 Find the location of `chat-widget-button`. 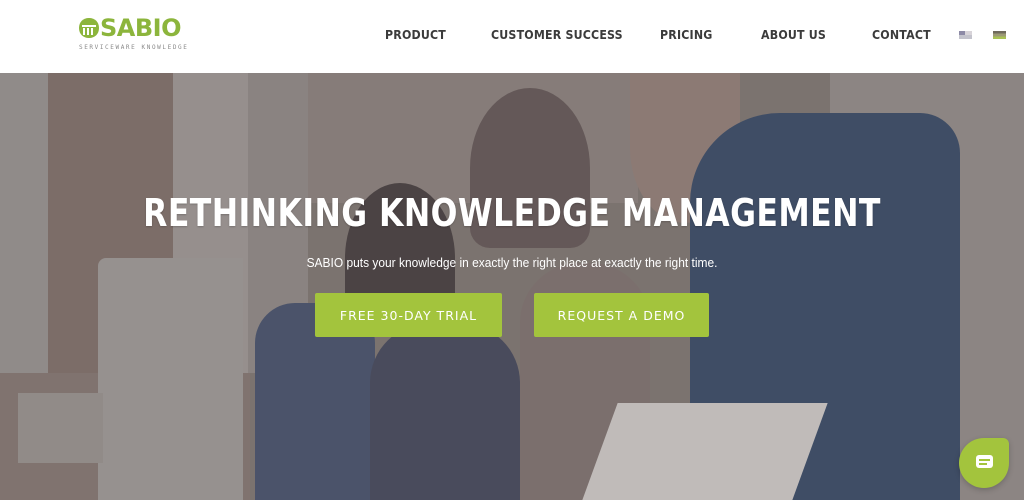

chat-widget-button is located at coordinates (984, 463).